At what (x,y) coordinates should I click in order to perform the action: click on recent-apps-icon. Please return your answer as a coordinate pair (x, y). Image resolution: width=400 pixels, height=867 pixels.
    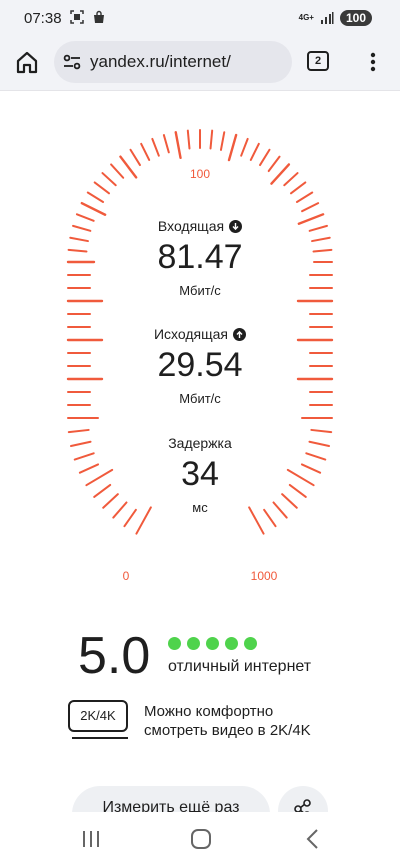
    Looking at the image, I should click on (91, 839).